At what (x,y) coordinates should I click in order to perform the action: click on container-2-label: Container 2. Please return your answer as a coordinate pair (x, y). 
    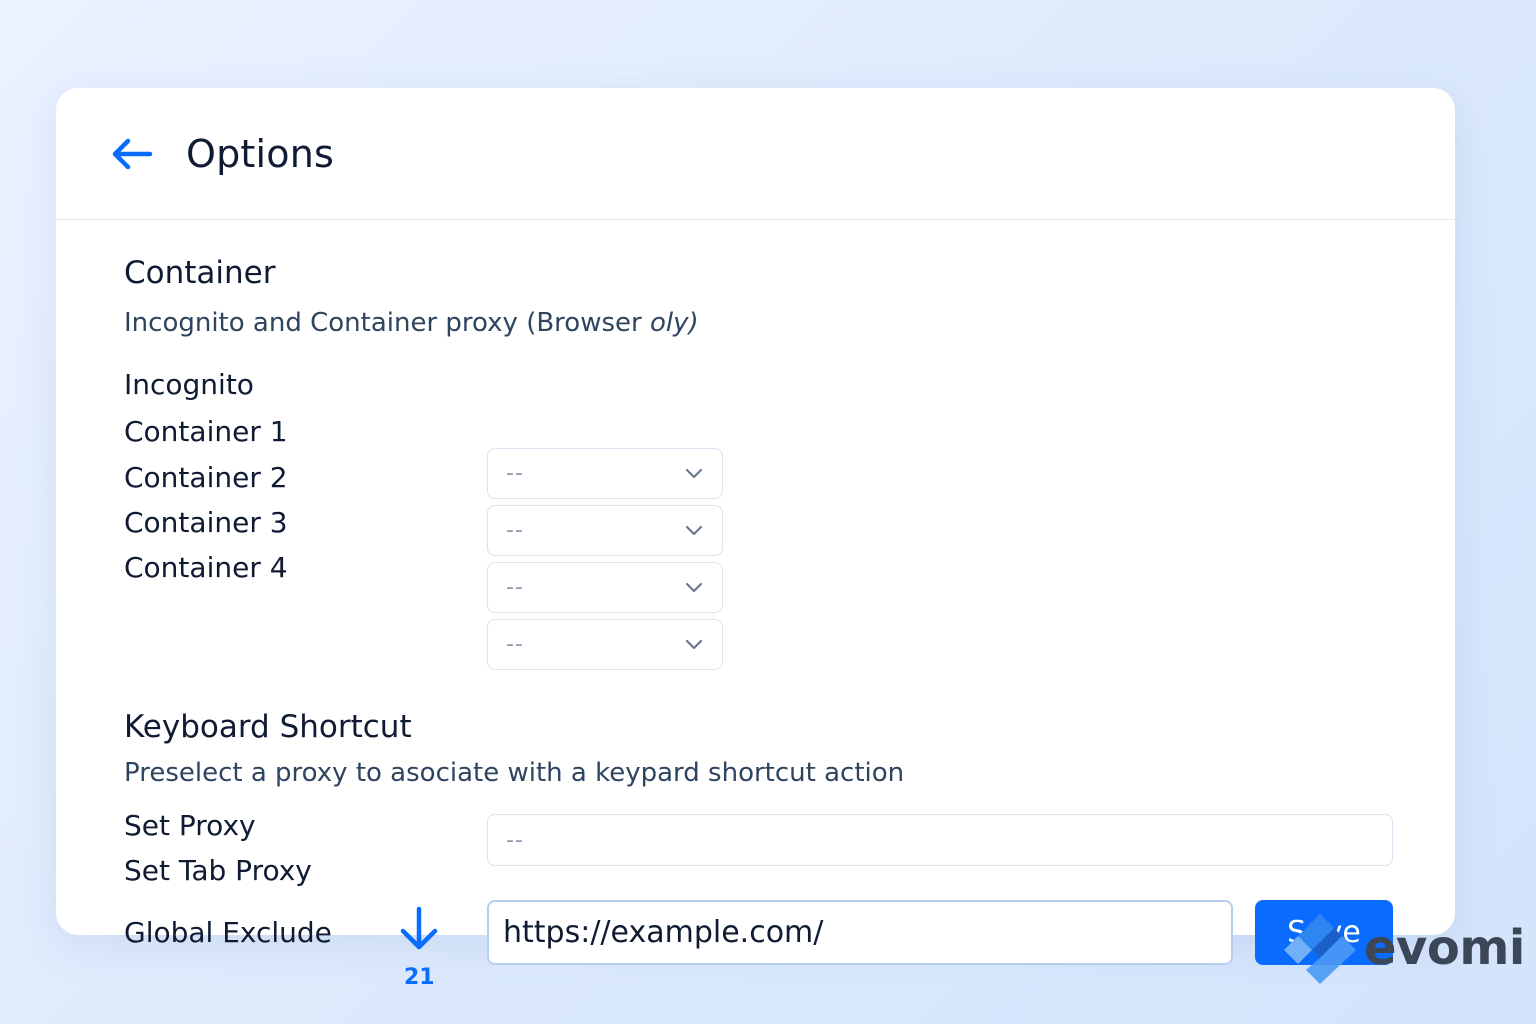
    Looking at the image, I should click on (206, 477).